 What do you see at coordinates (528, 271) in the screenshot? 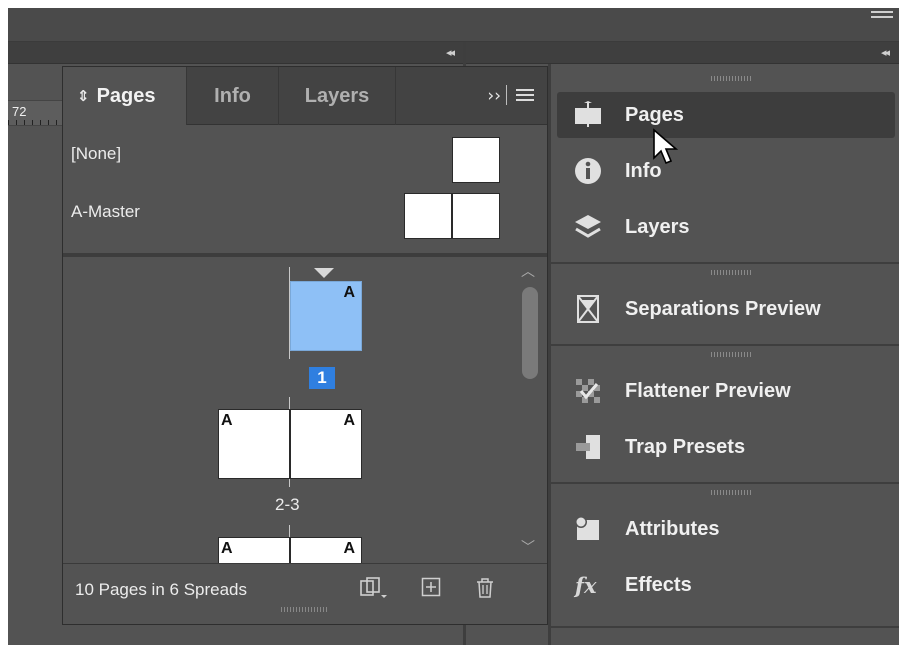
I see `scroll-up-icon: ︿` at bounding box center [528, 271].